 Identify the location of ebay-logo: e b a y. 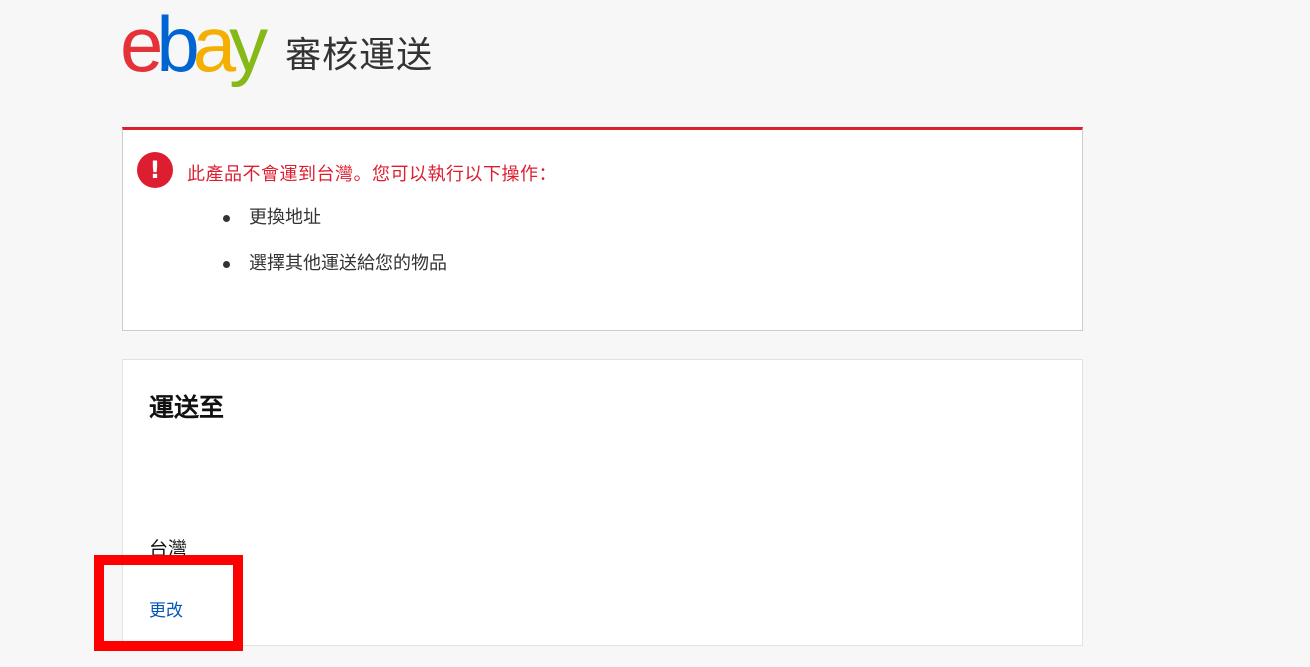
(194, 44).